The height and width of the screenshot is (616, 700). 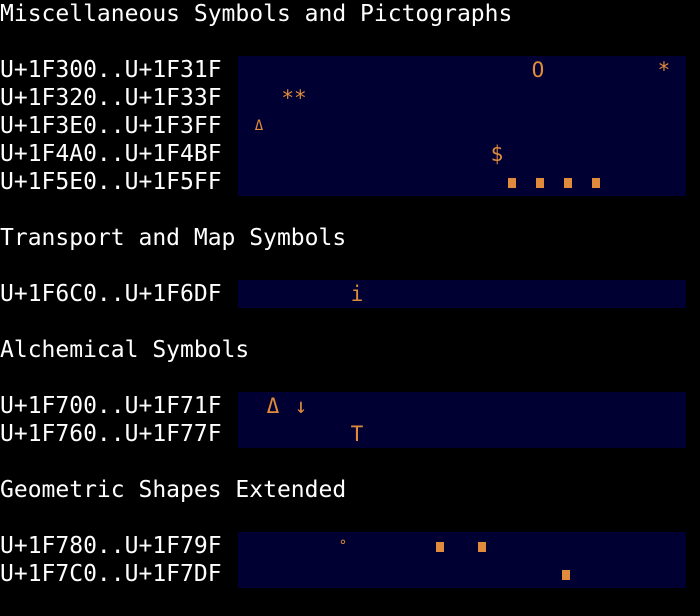 What do you see at coordinates (301, 406) in the screenshot?
I see `glyph-down-arrow: ↓` at bounding box center [301, 406].